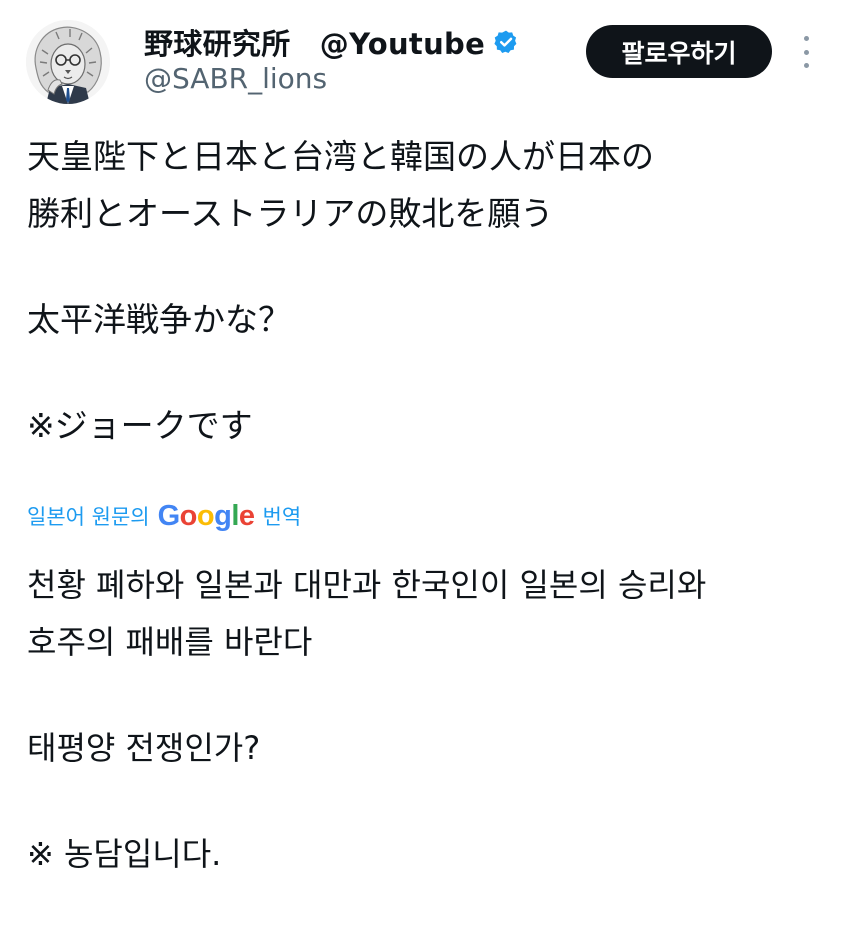  What do you see at coordinates (679, 51) in the screenshot?
I see `follow-button: 팔로우하기` at bounding box center [679, 51].